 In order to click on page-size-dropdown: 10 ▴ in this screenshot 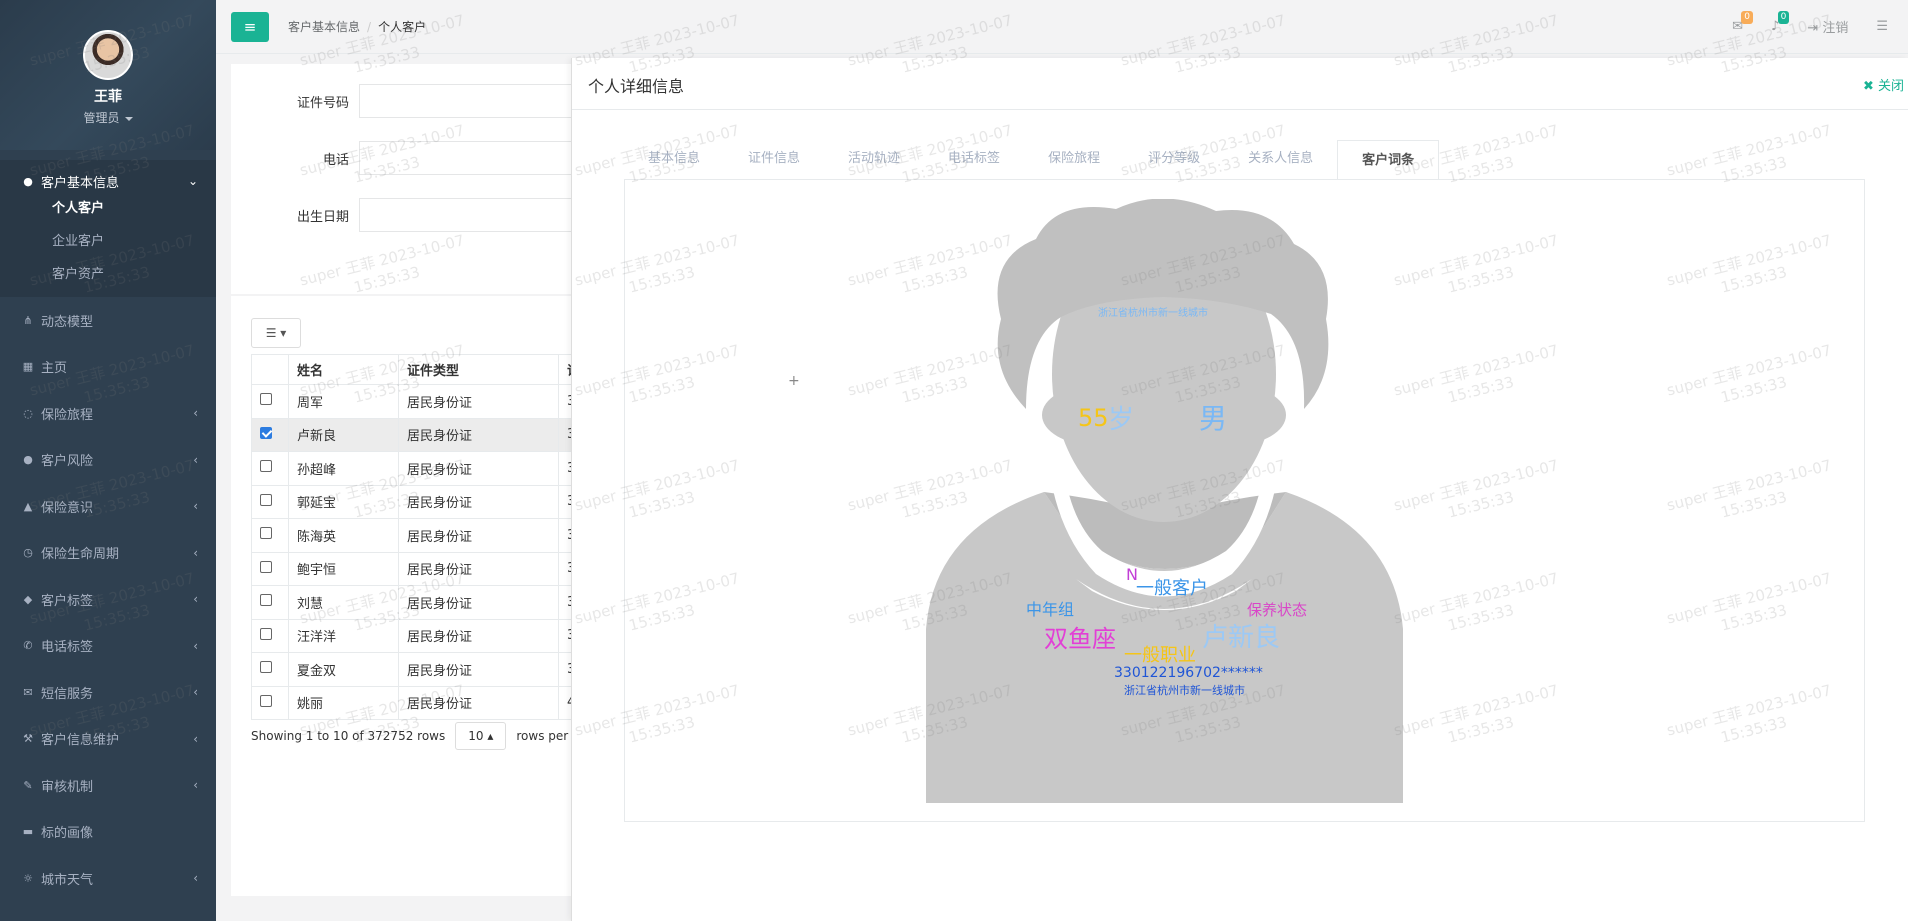, I will do `click(481, 736)`.